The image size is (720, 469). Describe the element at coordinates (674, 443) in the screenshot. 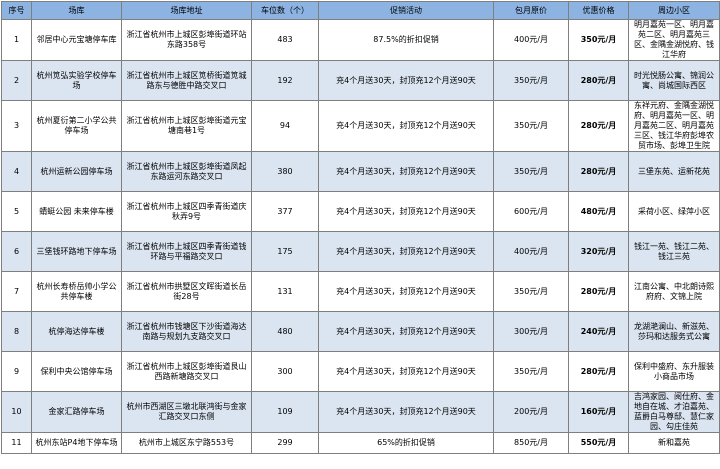

I see `cell-nearby: 新和嘉苑` at that location.